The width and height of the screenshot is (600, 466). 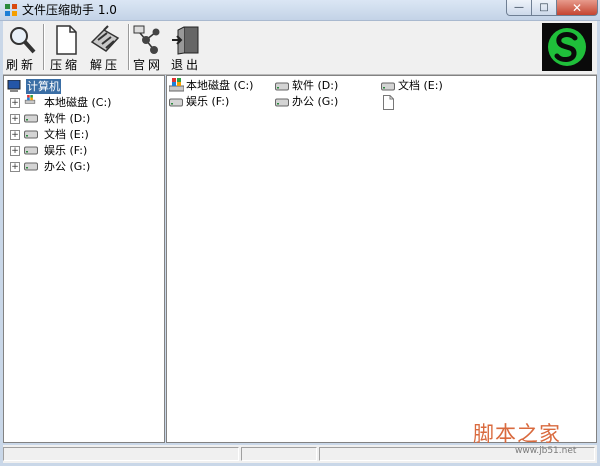 I want to click on watermark-text: 脚本之家, so click(x=517, y=434).